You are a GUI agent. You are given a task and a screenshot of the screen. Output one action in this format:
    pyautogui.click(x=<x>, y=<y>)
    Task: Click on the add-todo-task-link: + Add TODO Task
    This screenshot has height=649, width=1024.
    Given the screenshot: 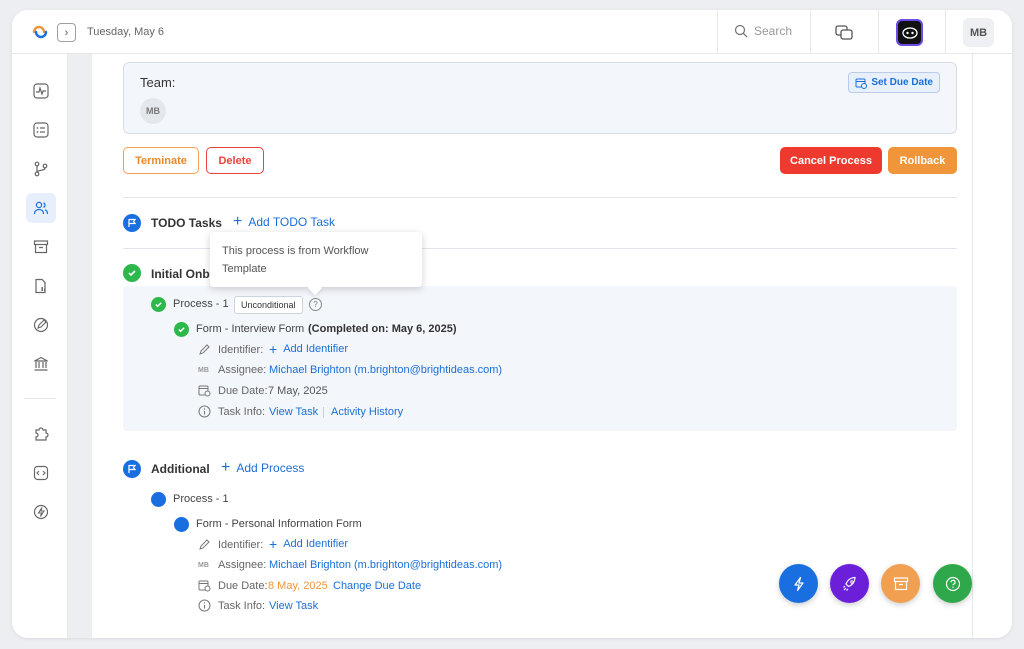 What is the action you would take?
    pyautogui.click(x=284, y=221)
    